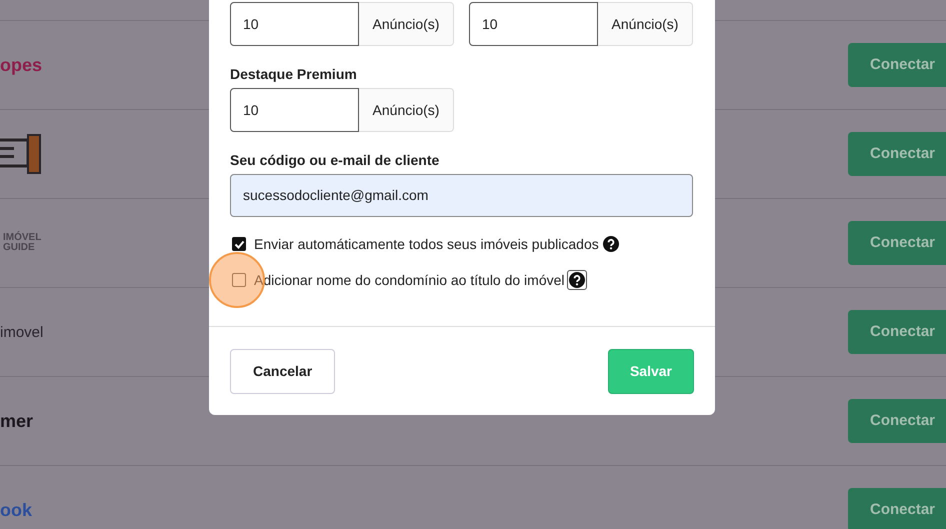 This screenshot has height=529, width=946. I want to click on logo-text: opes, so click(21, 65).